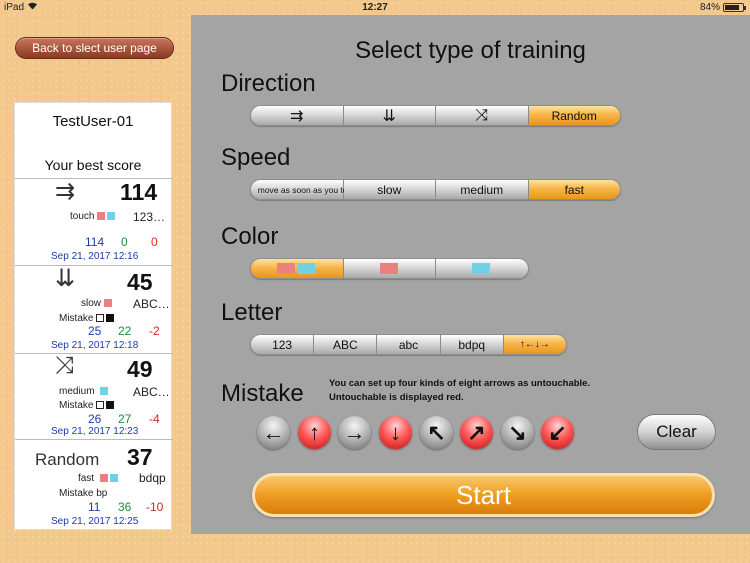 The height and width of the screenshot is (563, 750). What do you see at coordinates (65, 191) in the screenshot?
I see `parallel-arrows-icon: ⇉` at bounding box center [65, 191].